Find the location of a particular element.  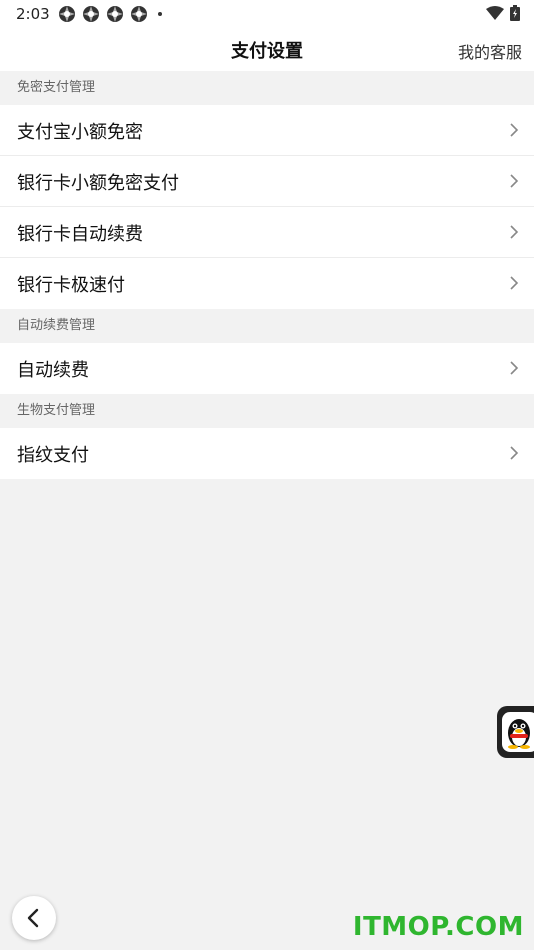

page-title: 支付设置 is located at coordinates (267, 51).